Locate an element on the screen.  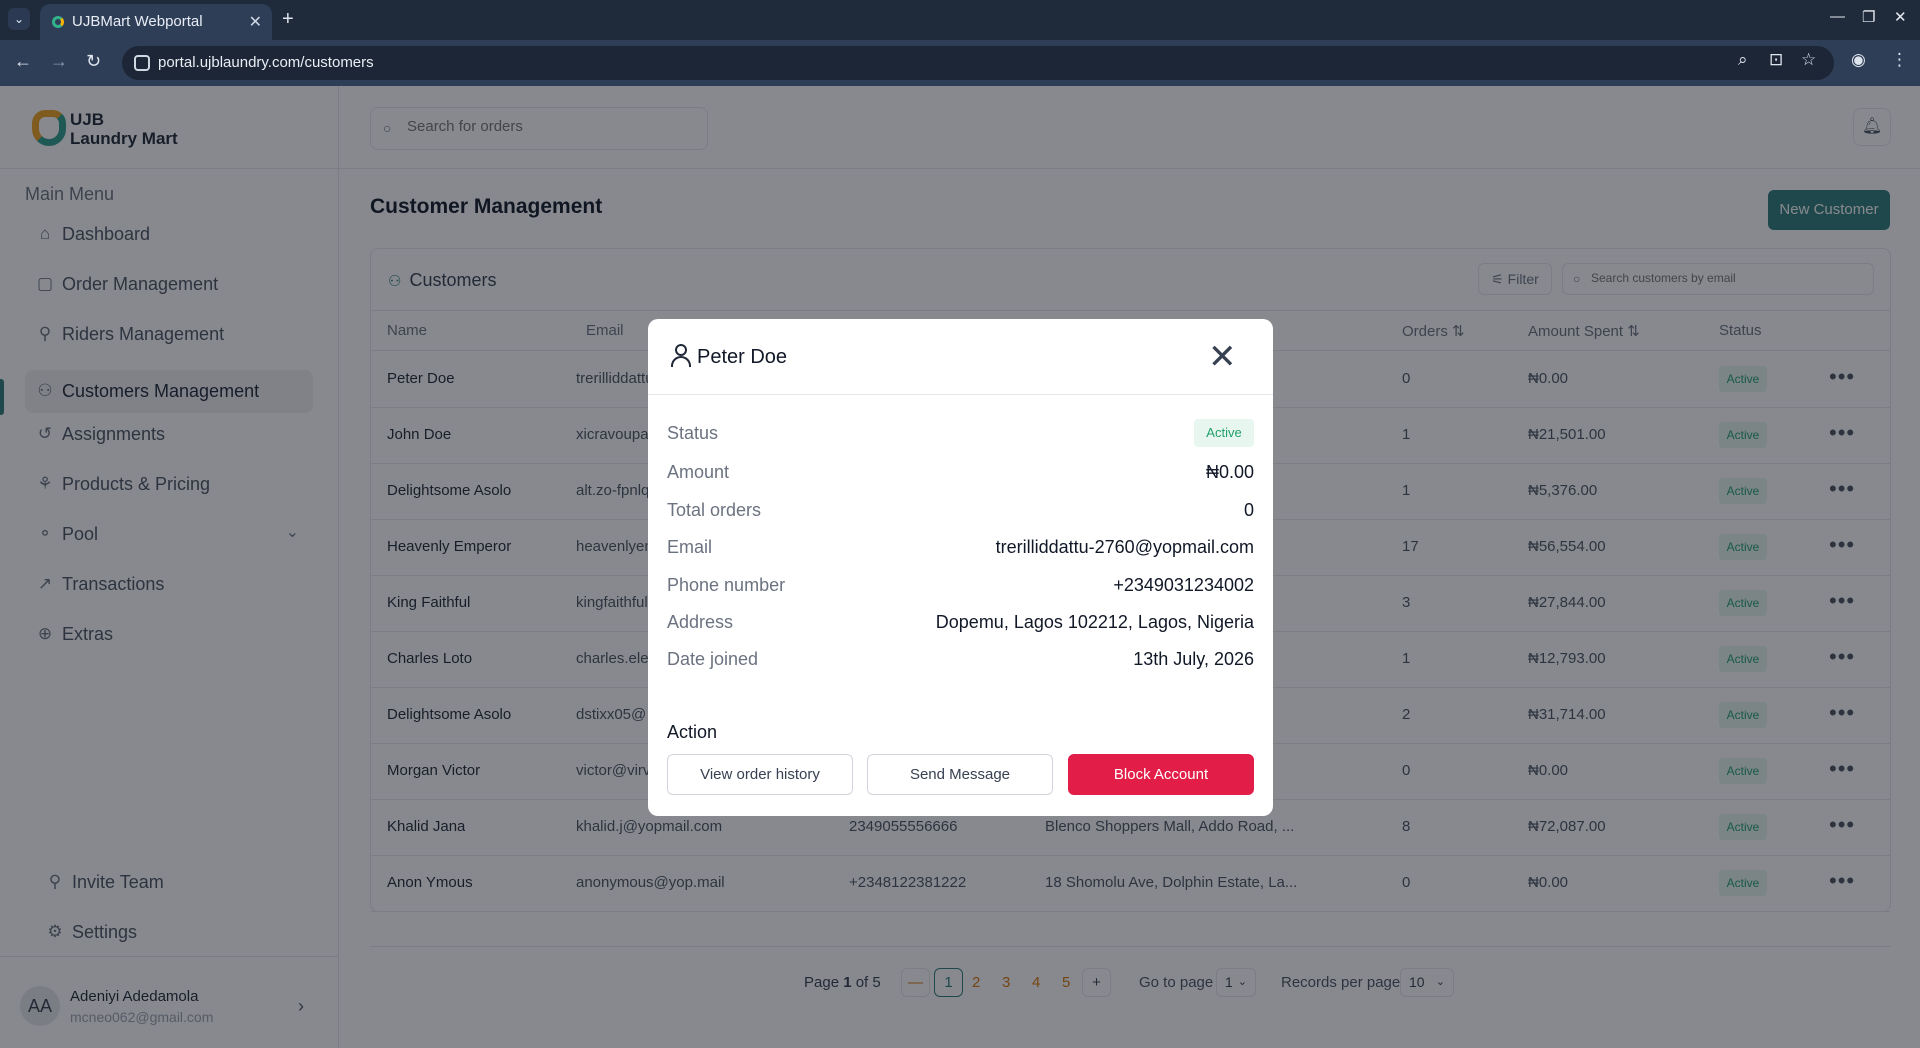
favicon-icon is located at coordinates (58, 22).